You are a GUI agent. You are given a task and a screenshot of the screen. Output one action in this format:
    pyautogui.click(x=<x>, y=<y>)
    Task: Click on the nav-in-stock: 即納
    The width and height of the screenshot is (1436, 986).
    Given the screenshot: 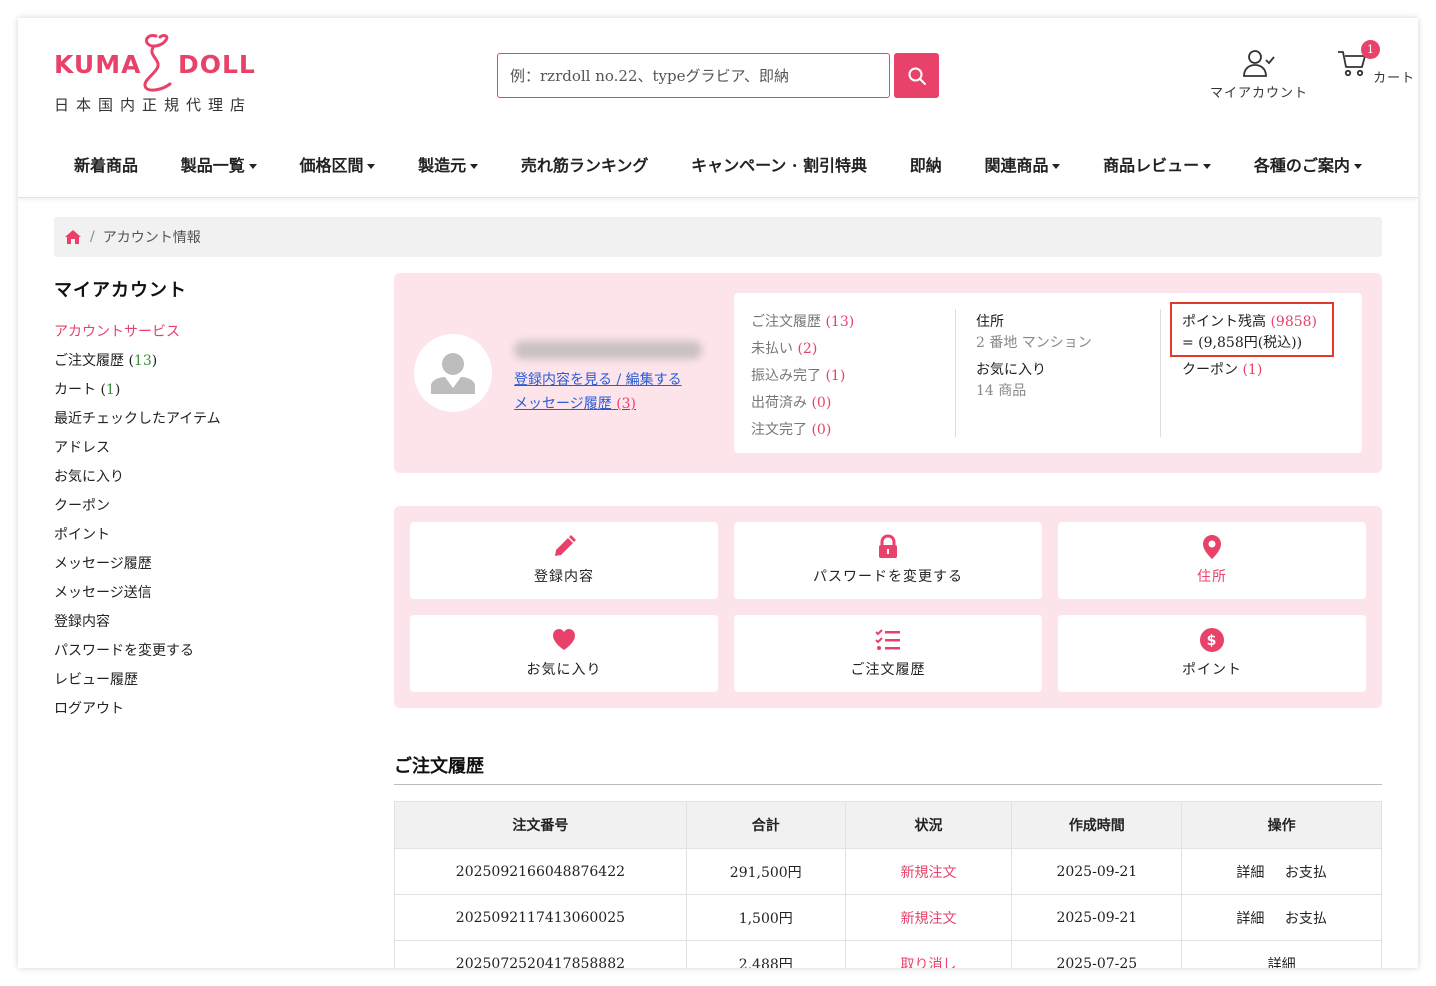 What is the action you would take?
    pyautogui.click(x=926, y=164)
    